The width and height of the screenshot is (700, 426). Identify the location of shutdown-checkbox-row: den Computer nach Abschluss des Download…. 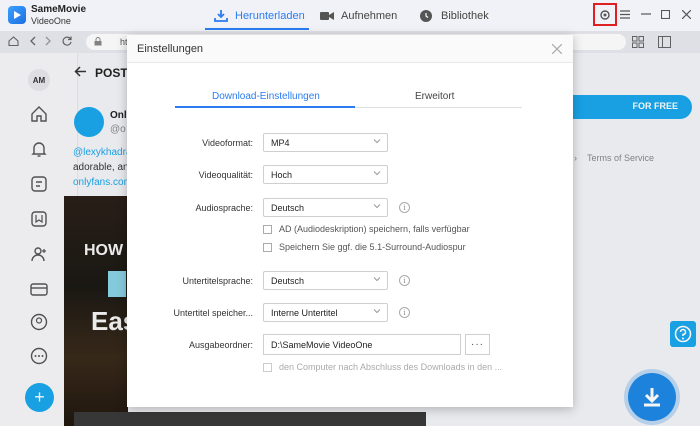
(382, 367).